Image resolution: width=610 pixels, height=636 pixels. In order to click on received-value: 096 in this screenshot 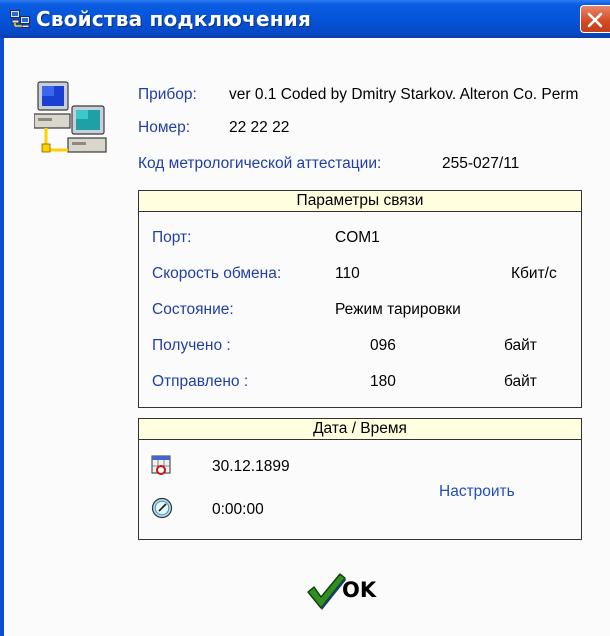, I will do `click(383, 345)`.